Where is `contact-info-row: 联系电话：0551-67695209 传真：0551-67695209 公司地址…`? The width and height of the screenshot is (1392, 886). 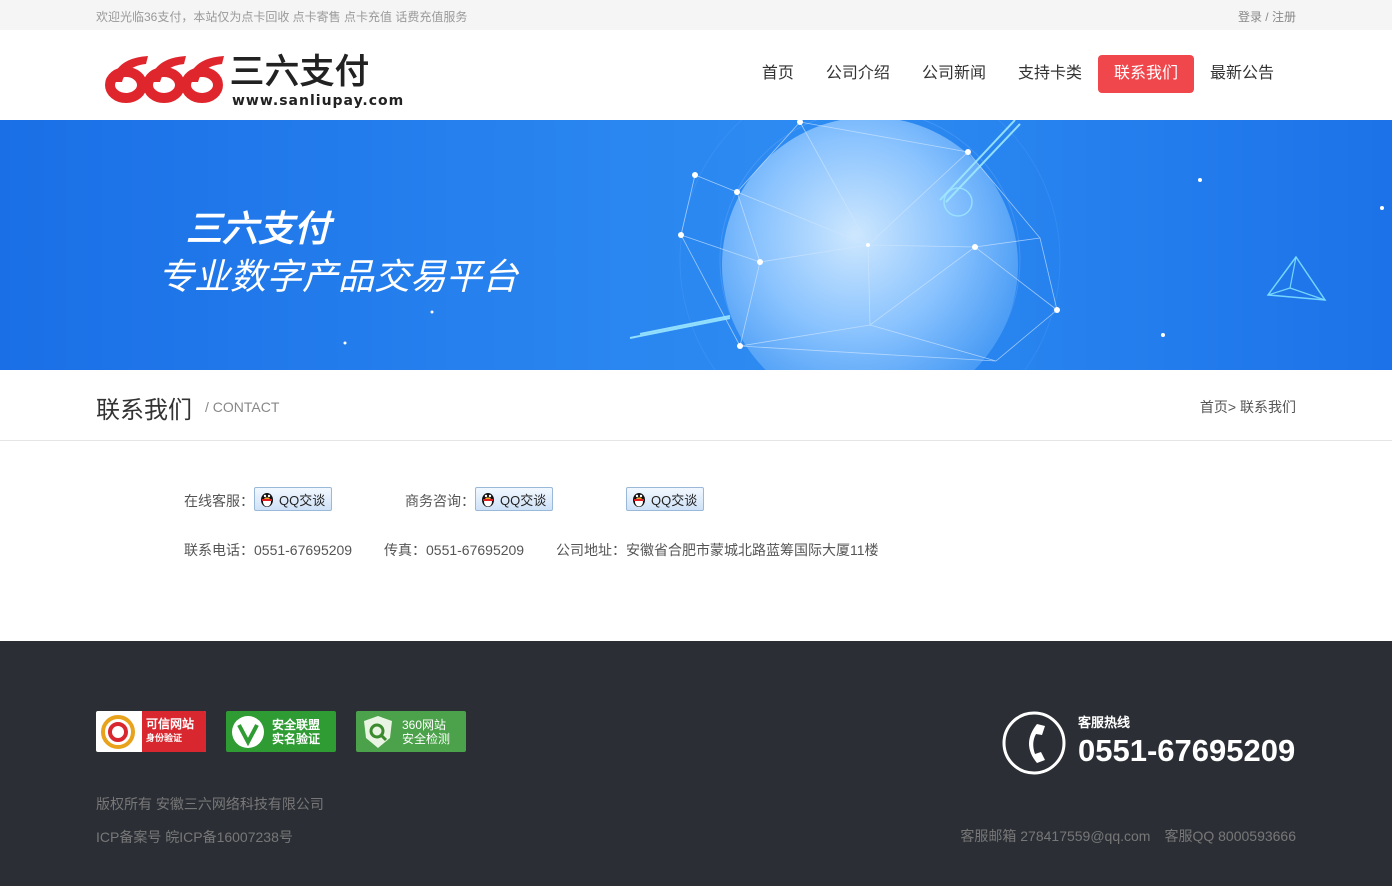 contact-info-row: 联系电话：0551-67695209 传真：0551-67695209 公司地址… is located at coordinates (545, 550).